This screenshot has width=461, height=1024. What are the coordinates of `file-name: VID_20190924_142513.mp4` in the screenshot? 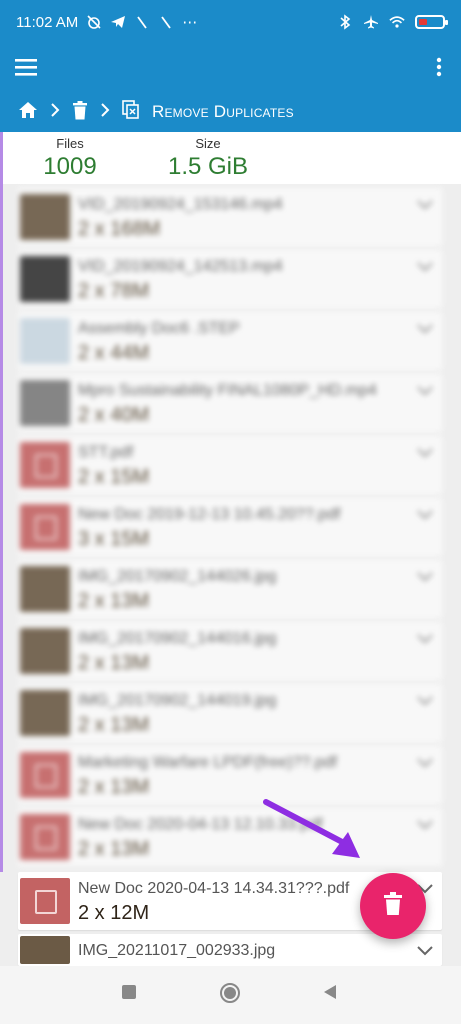 It's located at (180, 266).